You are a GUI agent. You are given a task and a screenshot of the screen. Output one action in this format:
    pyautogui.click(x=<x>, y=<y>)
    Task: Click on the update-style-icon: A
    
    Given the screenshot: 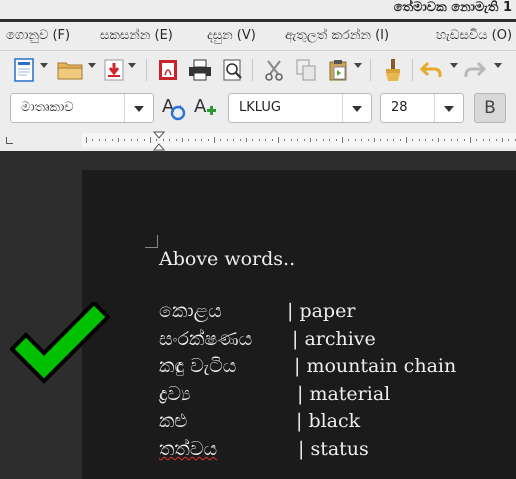 What is the action you would take?
    pyautogui.click(x=173, y=108)
    